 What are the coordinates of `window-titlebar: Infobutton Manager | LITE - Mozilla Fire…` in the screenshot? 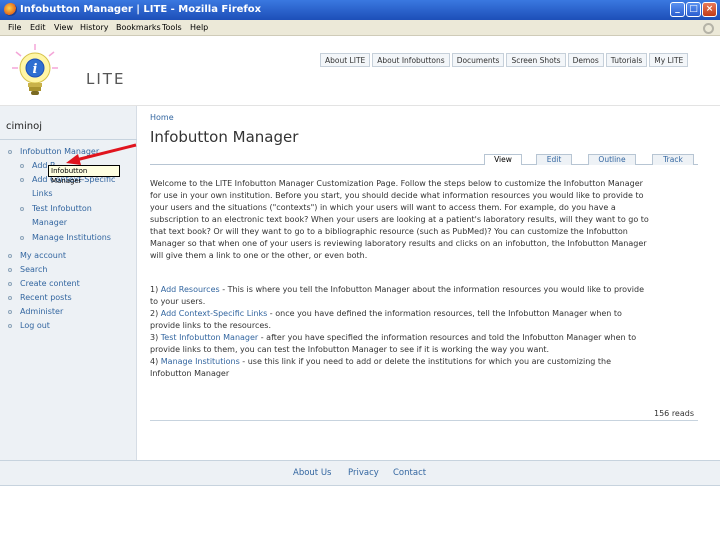 It's located at (360, 10).